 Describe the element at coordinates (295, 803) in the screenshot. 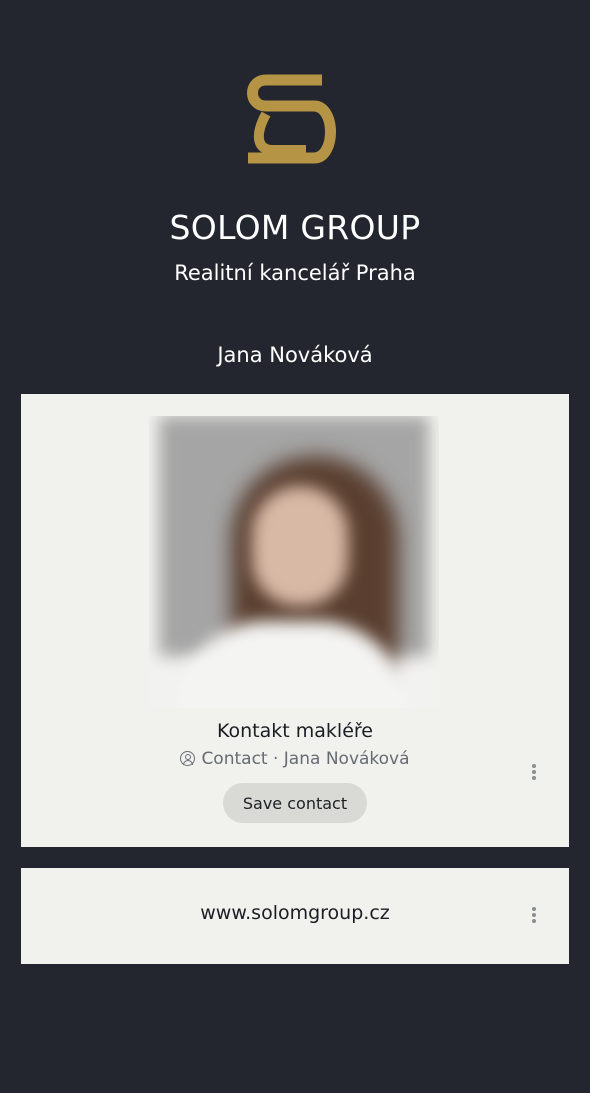

I see `save-contact-button: Save contact` at that location.